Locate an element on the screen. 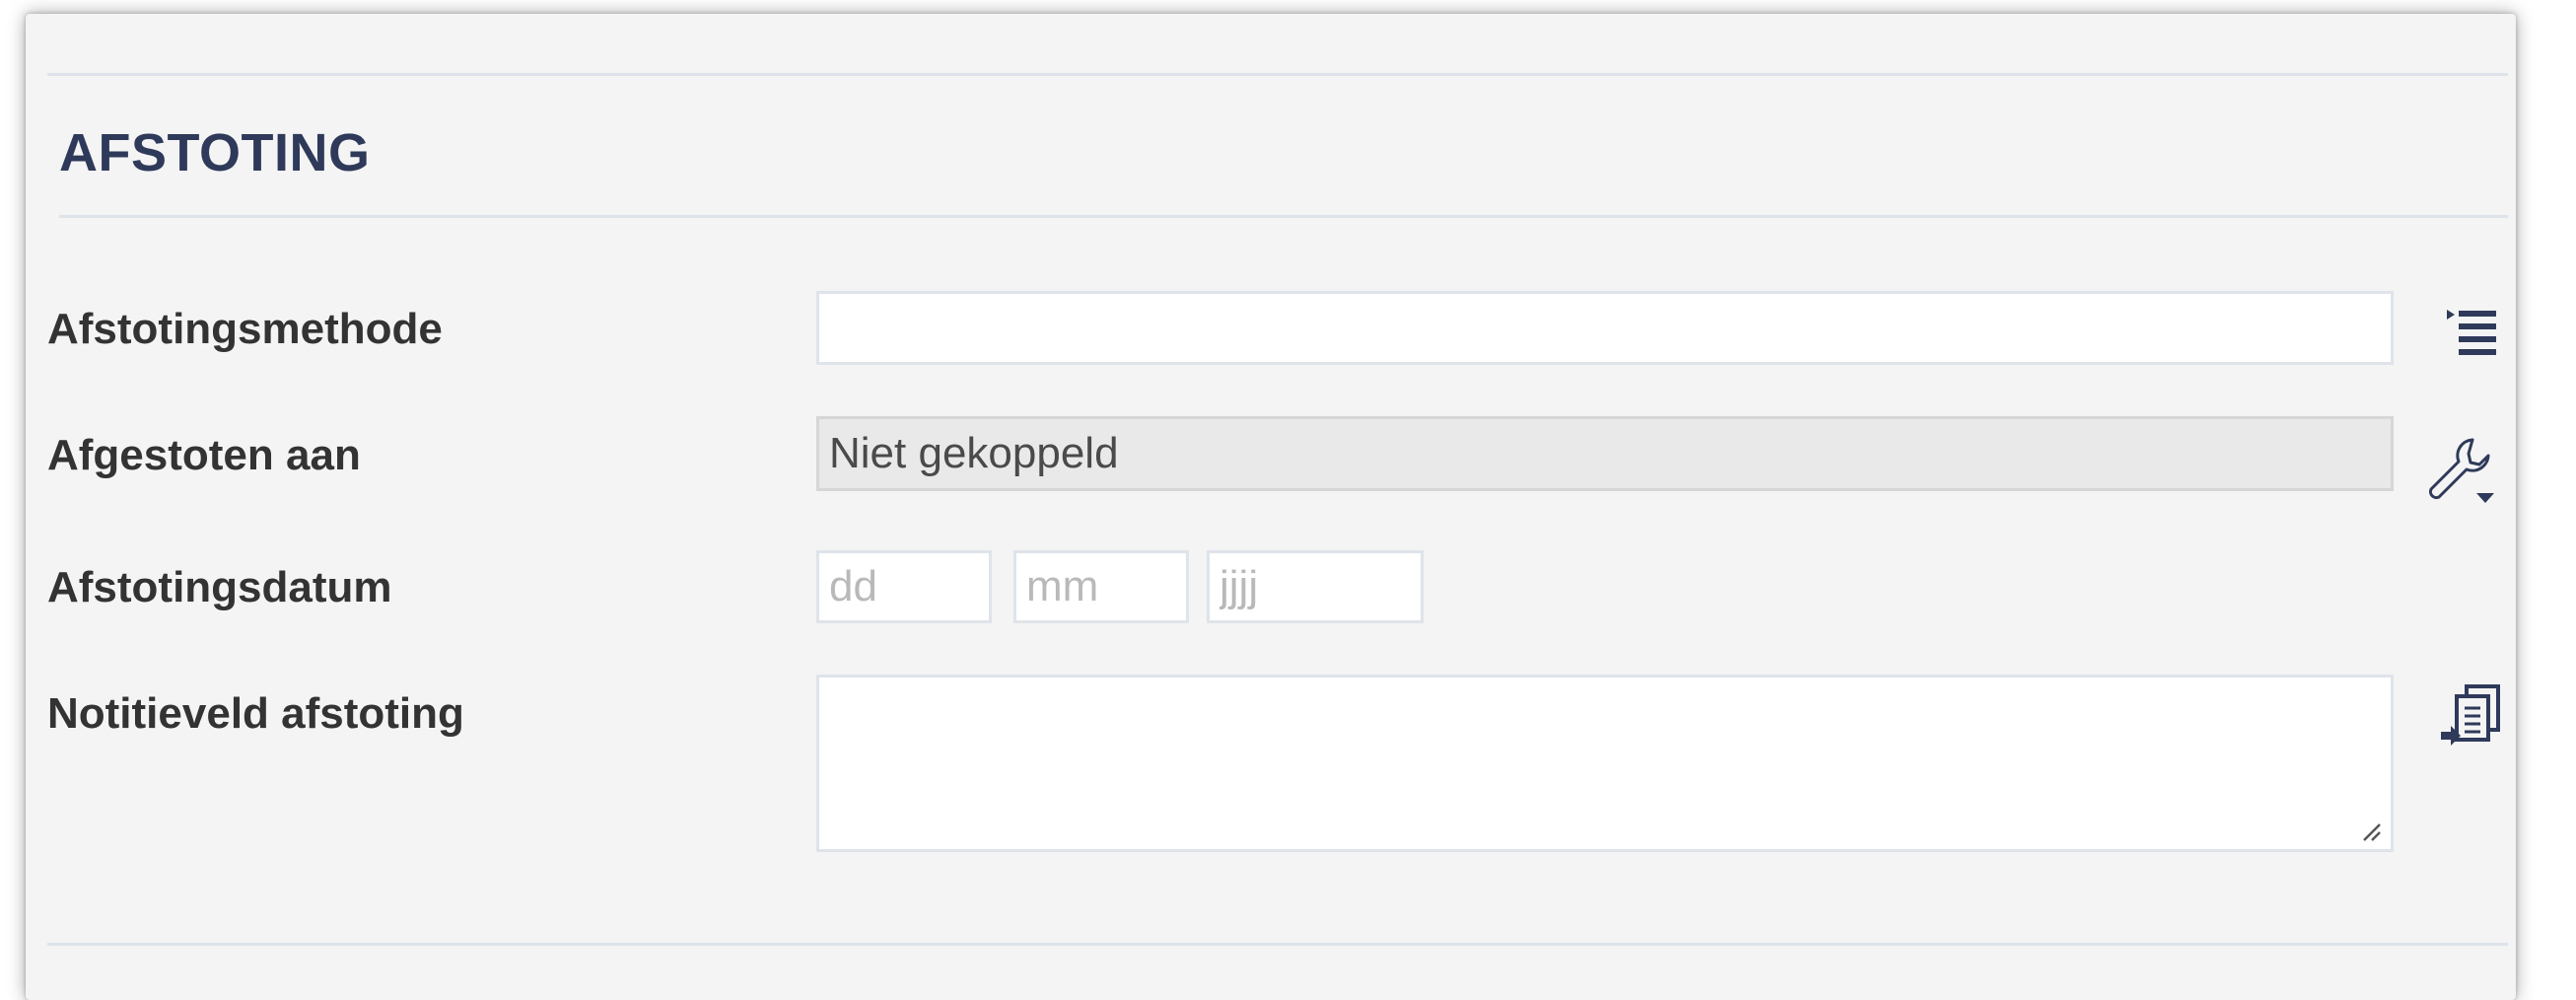 The height and width of the screenshot is (1000, 2576). resize-grip-icon is located at coordinates (2371, 831).